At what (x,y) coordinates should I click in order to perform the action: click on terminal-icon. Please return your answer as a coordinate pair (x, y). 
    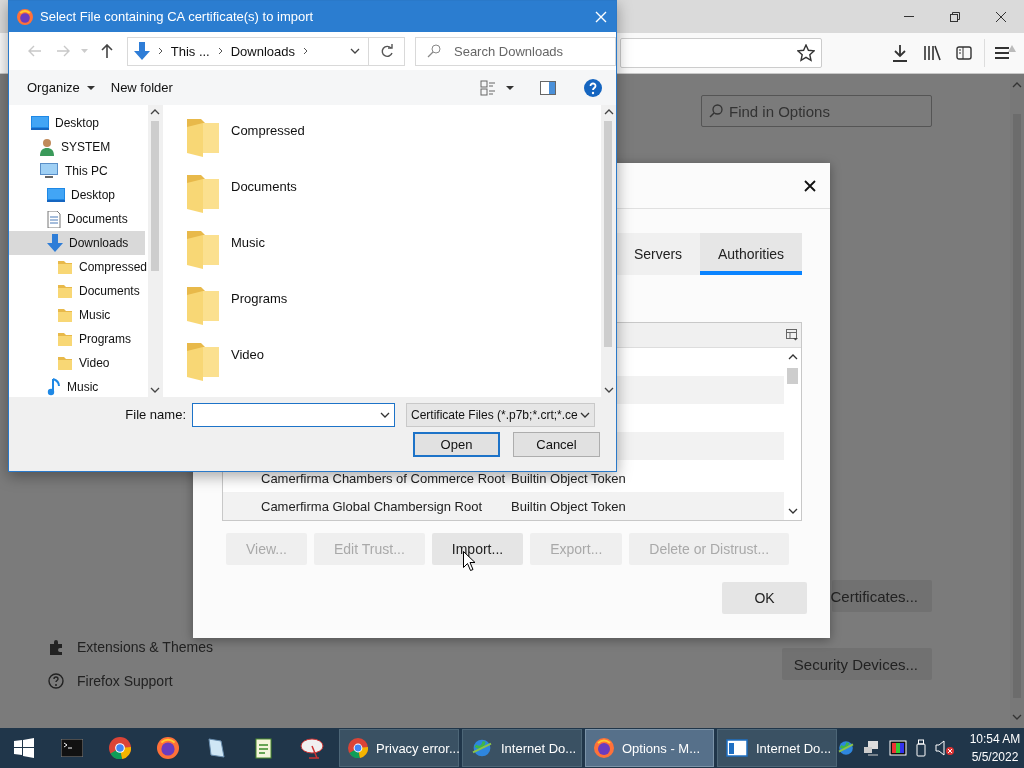
    Looking at the image, I should click on (72, 748).